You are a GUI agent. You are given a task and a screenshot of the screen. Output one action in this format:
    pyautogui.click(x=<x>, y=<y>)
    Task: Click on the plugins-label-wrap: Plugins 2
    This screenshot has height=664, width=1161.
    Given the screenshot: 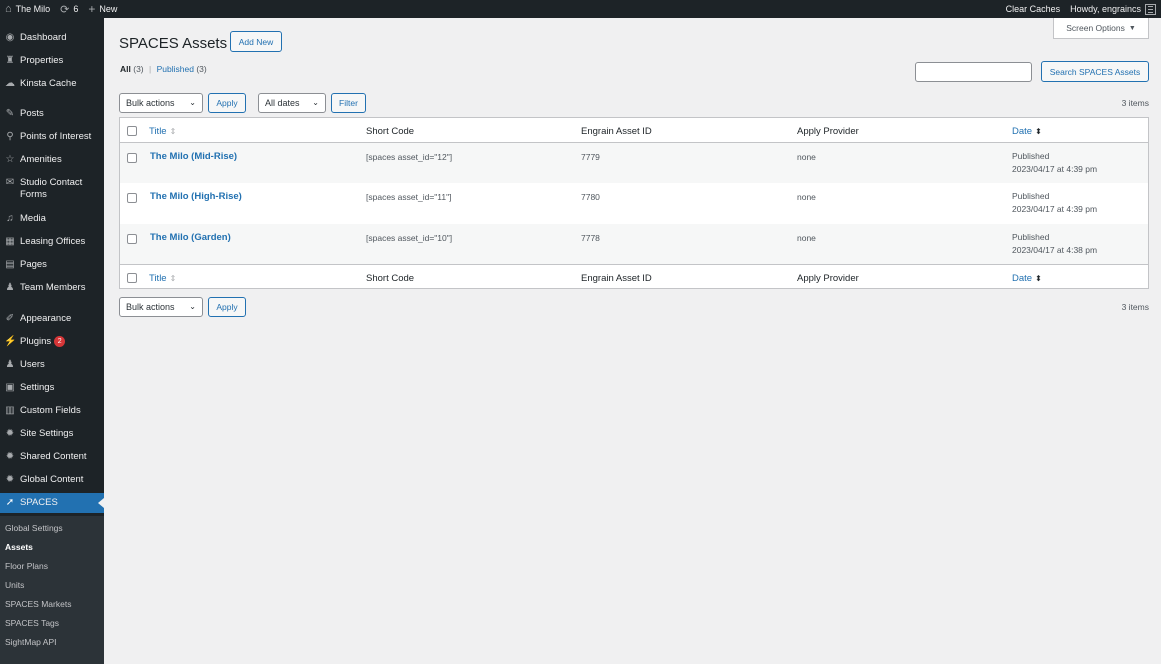 What is the action you would take?
    pyautogui.click(x=43, y=342)
    